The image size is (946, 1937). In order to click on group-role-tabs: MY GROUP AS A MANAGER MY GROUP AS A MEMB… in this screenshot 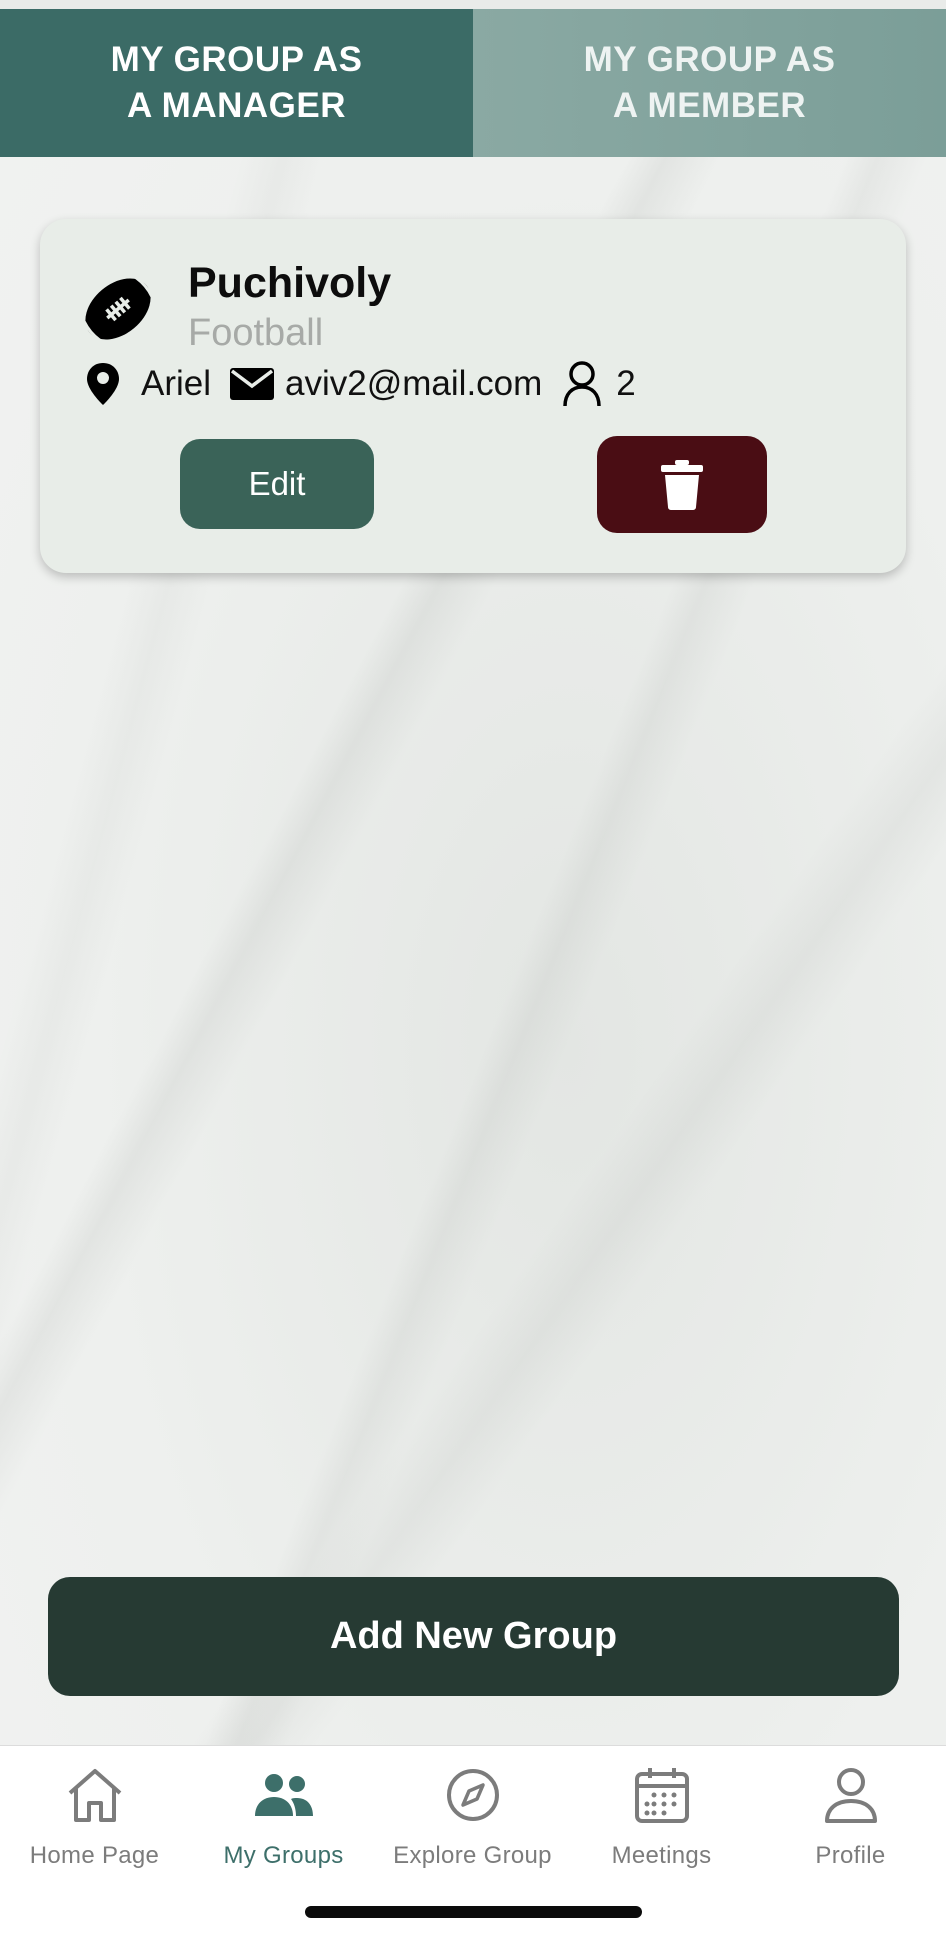, I will do `click(473, 83)`.